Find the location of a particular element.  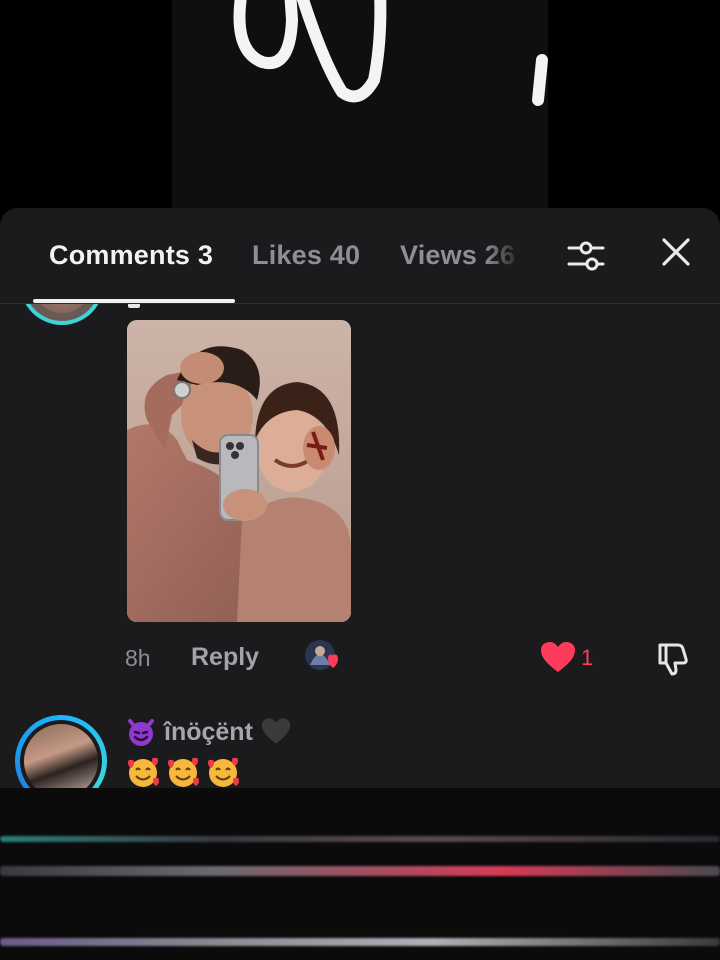

reply-button: Reply is located at coordinates (225, 657).